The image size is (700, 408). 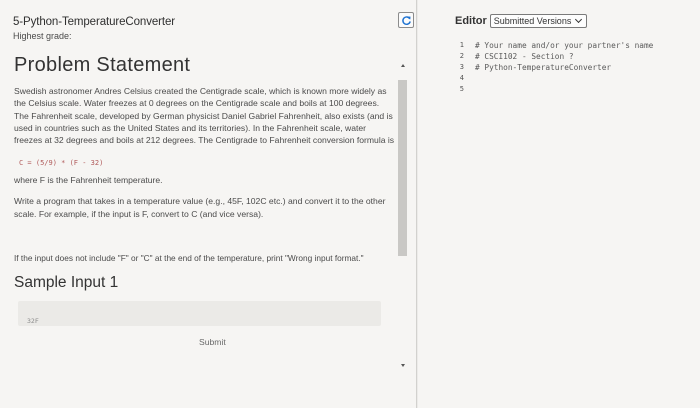 I want to click on submit-button: Submit, so click(x=212, y=342).